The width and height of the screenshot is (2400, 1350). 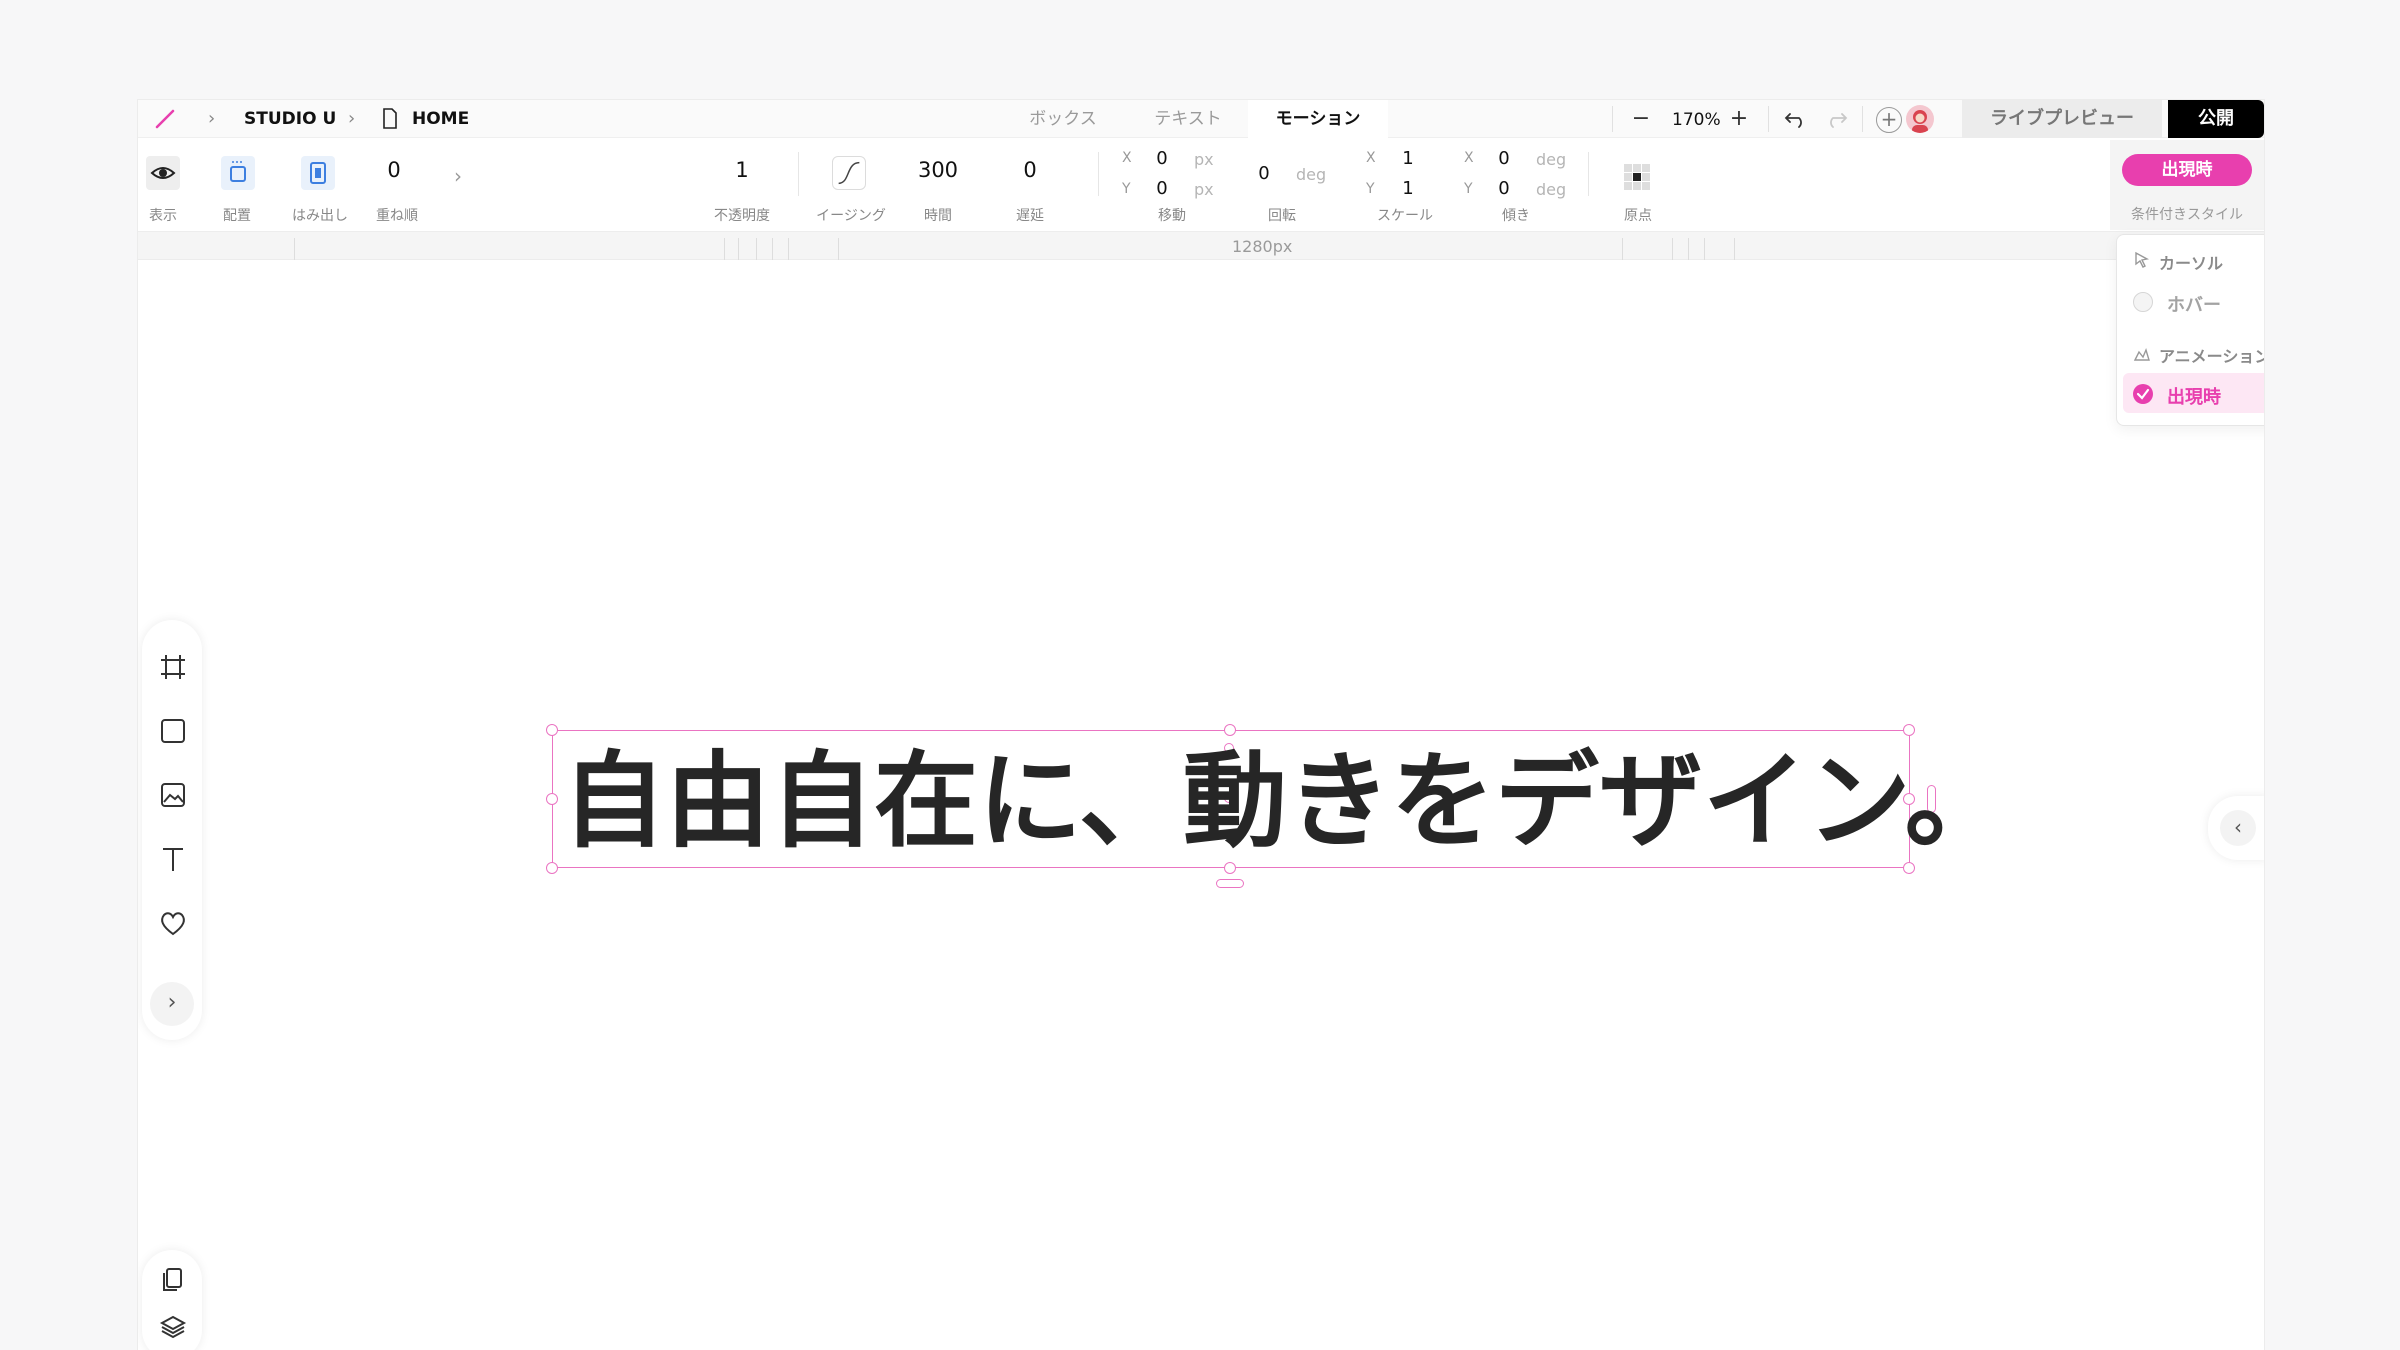 What do you see at coordinates (173, 923) in the screenshot?
I see `heart-icon` at bounding box center [173, 923].